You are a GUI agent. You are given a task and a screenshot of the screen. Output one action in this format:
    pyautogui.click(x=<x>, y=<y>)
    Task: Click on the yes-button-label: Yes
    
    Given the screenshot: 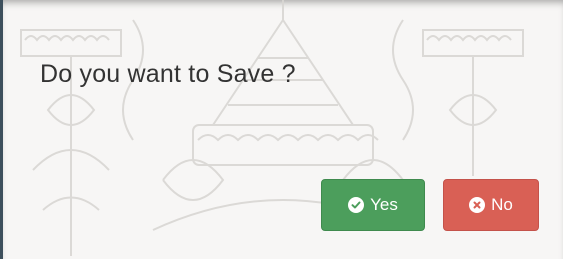 What is the action you would take?
    pyautogui.click(x=384, y=204)
    